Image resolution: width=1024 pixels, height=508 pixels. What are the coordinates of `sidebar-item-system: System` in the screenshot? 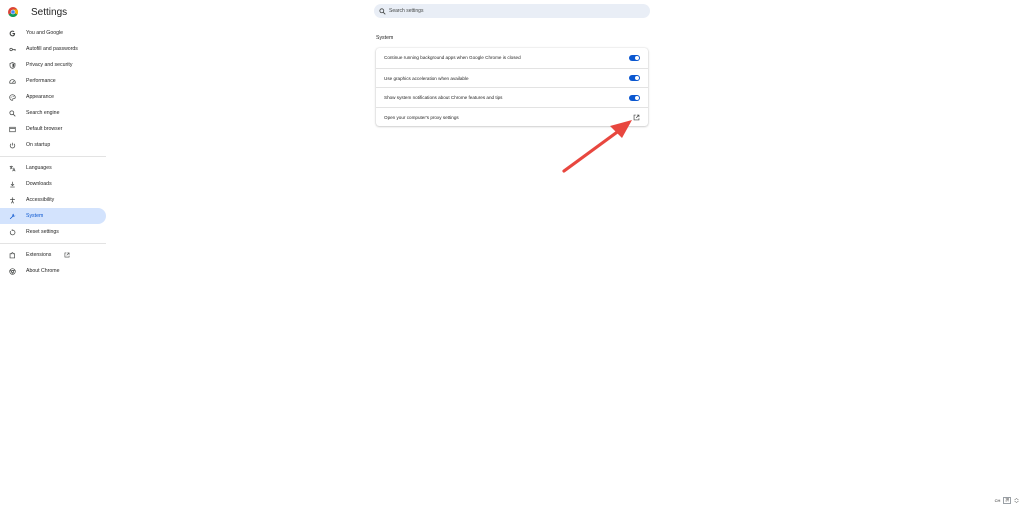 It's located at (53, 216).